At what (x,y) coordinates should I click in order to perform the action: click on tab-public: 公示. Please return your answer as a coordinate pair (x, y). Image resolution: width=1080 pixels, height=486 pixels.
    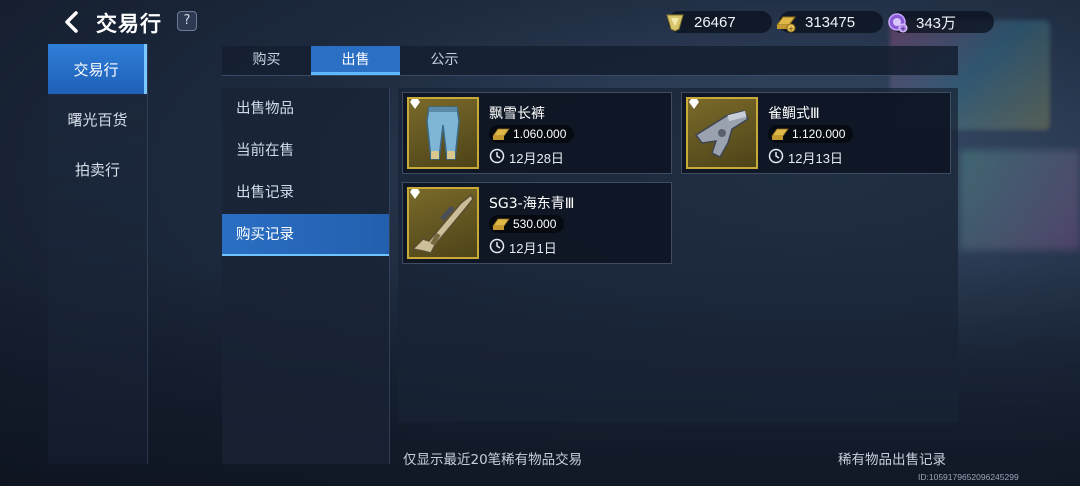
    Looking at the image, I should click on (444, 60).